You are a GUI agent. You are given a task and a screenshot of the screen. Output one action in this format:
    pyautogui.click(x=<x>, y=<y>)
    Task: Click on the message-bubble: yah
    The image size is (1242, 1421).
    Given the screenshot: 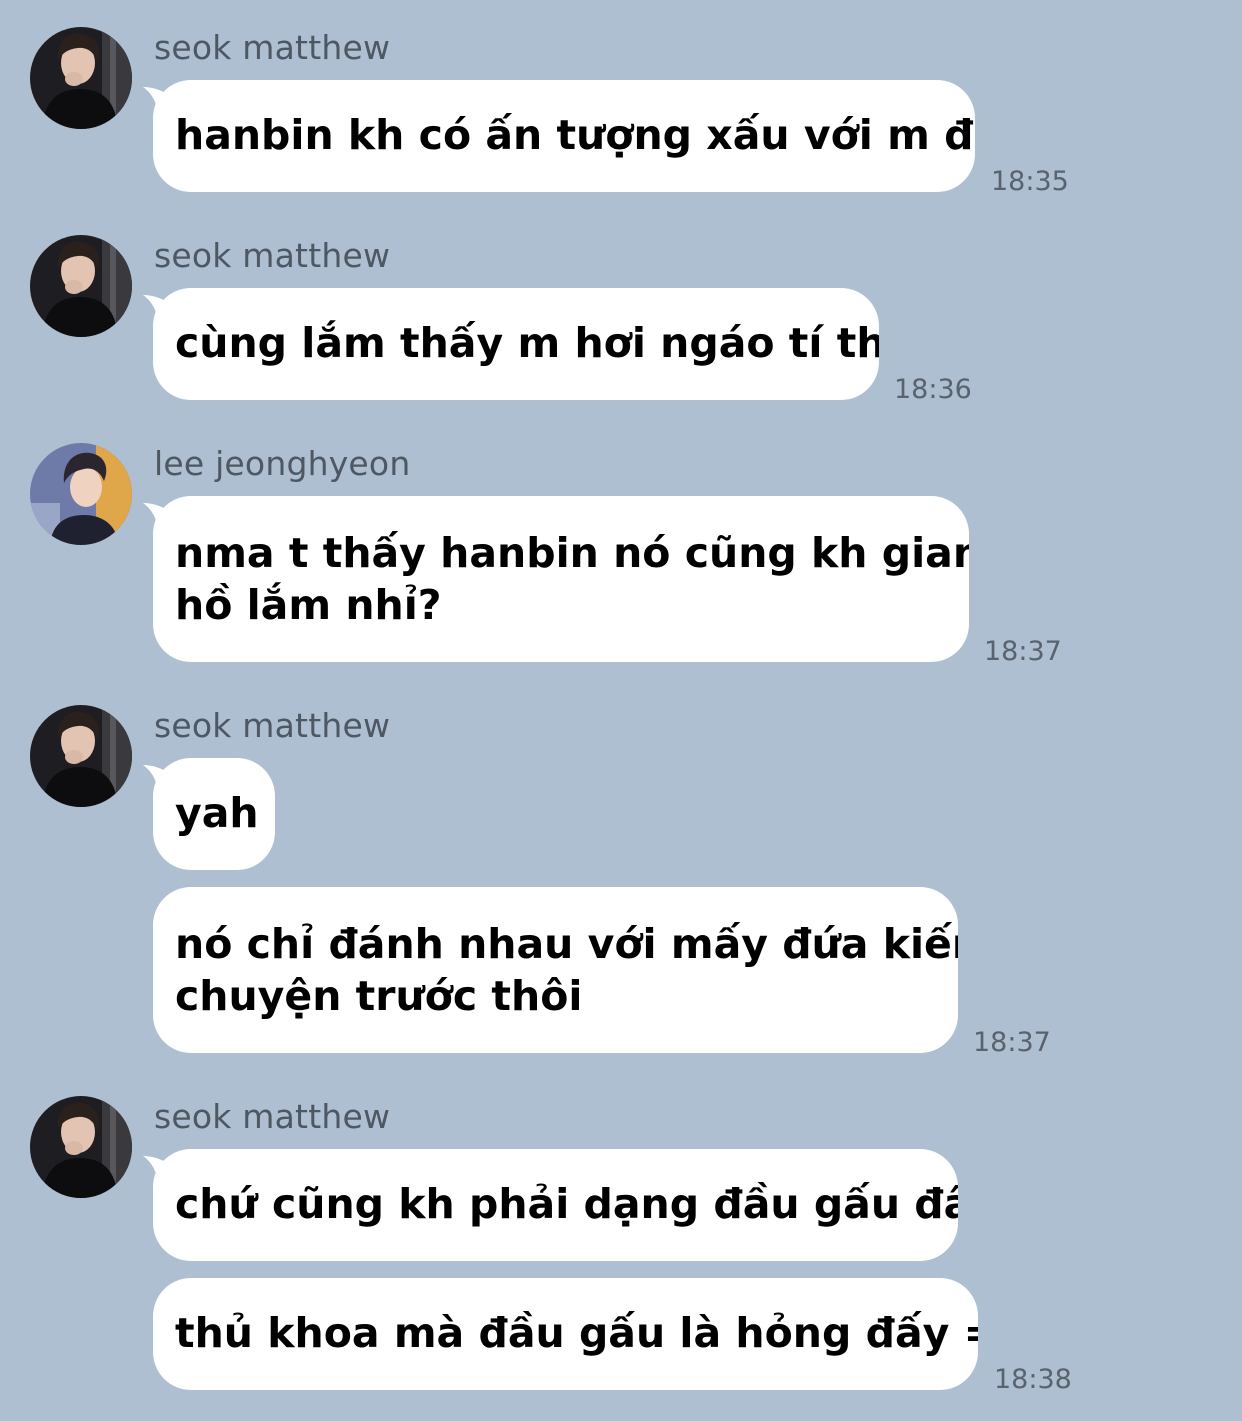 What is the action you would take?
    pyautogui.click(x=214, y=814)
    